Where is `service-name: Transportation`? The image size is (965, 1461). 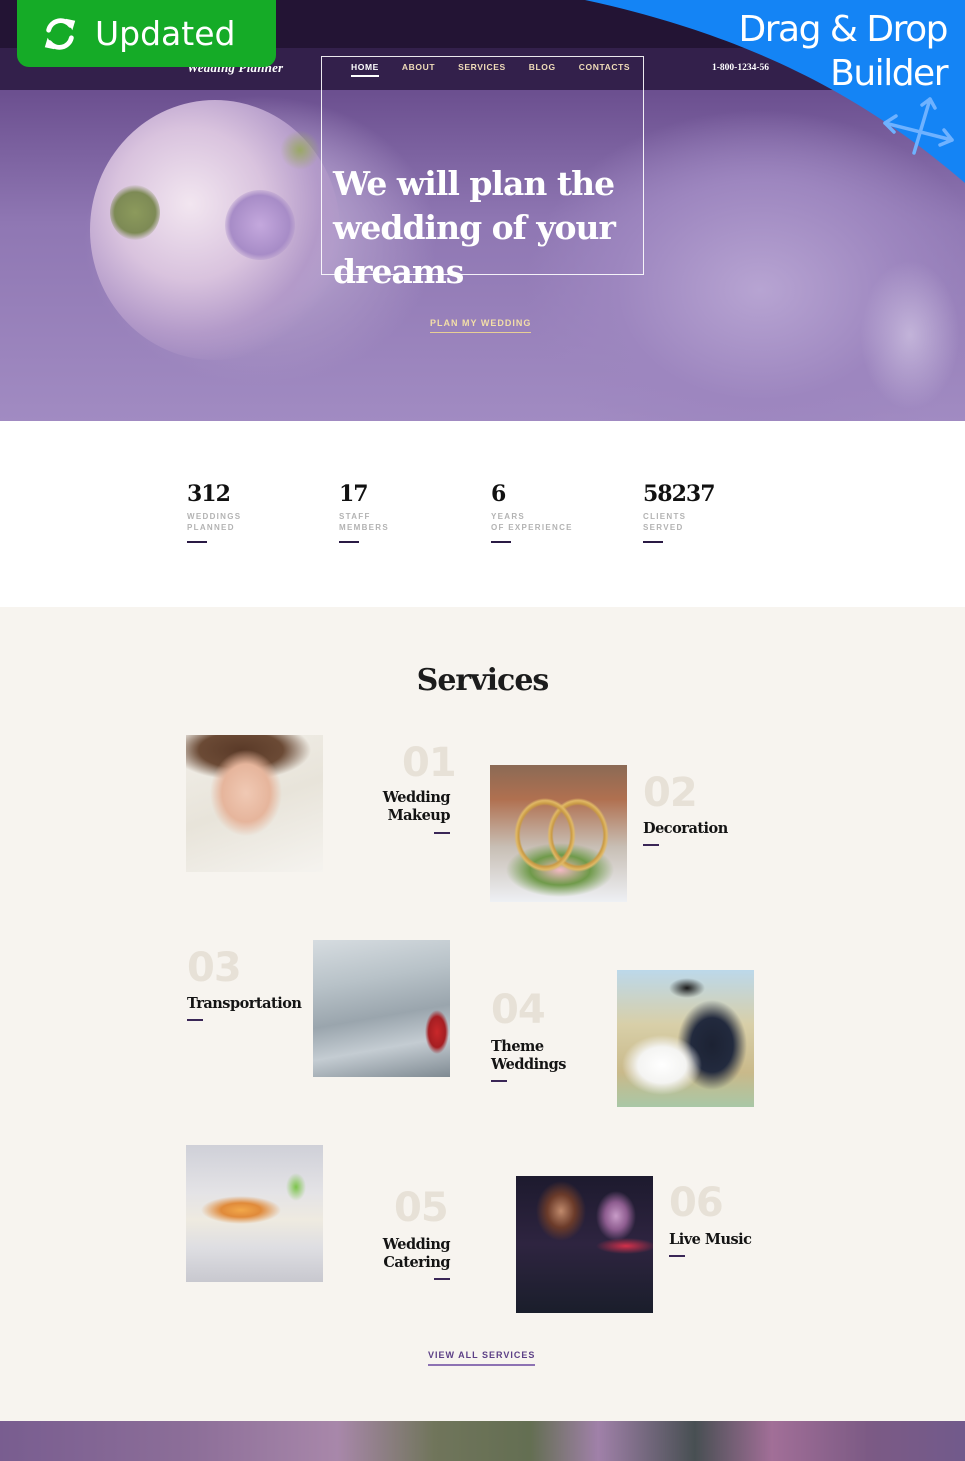
service-name: Transportation is located at coordinates (244, 1004).